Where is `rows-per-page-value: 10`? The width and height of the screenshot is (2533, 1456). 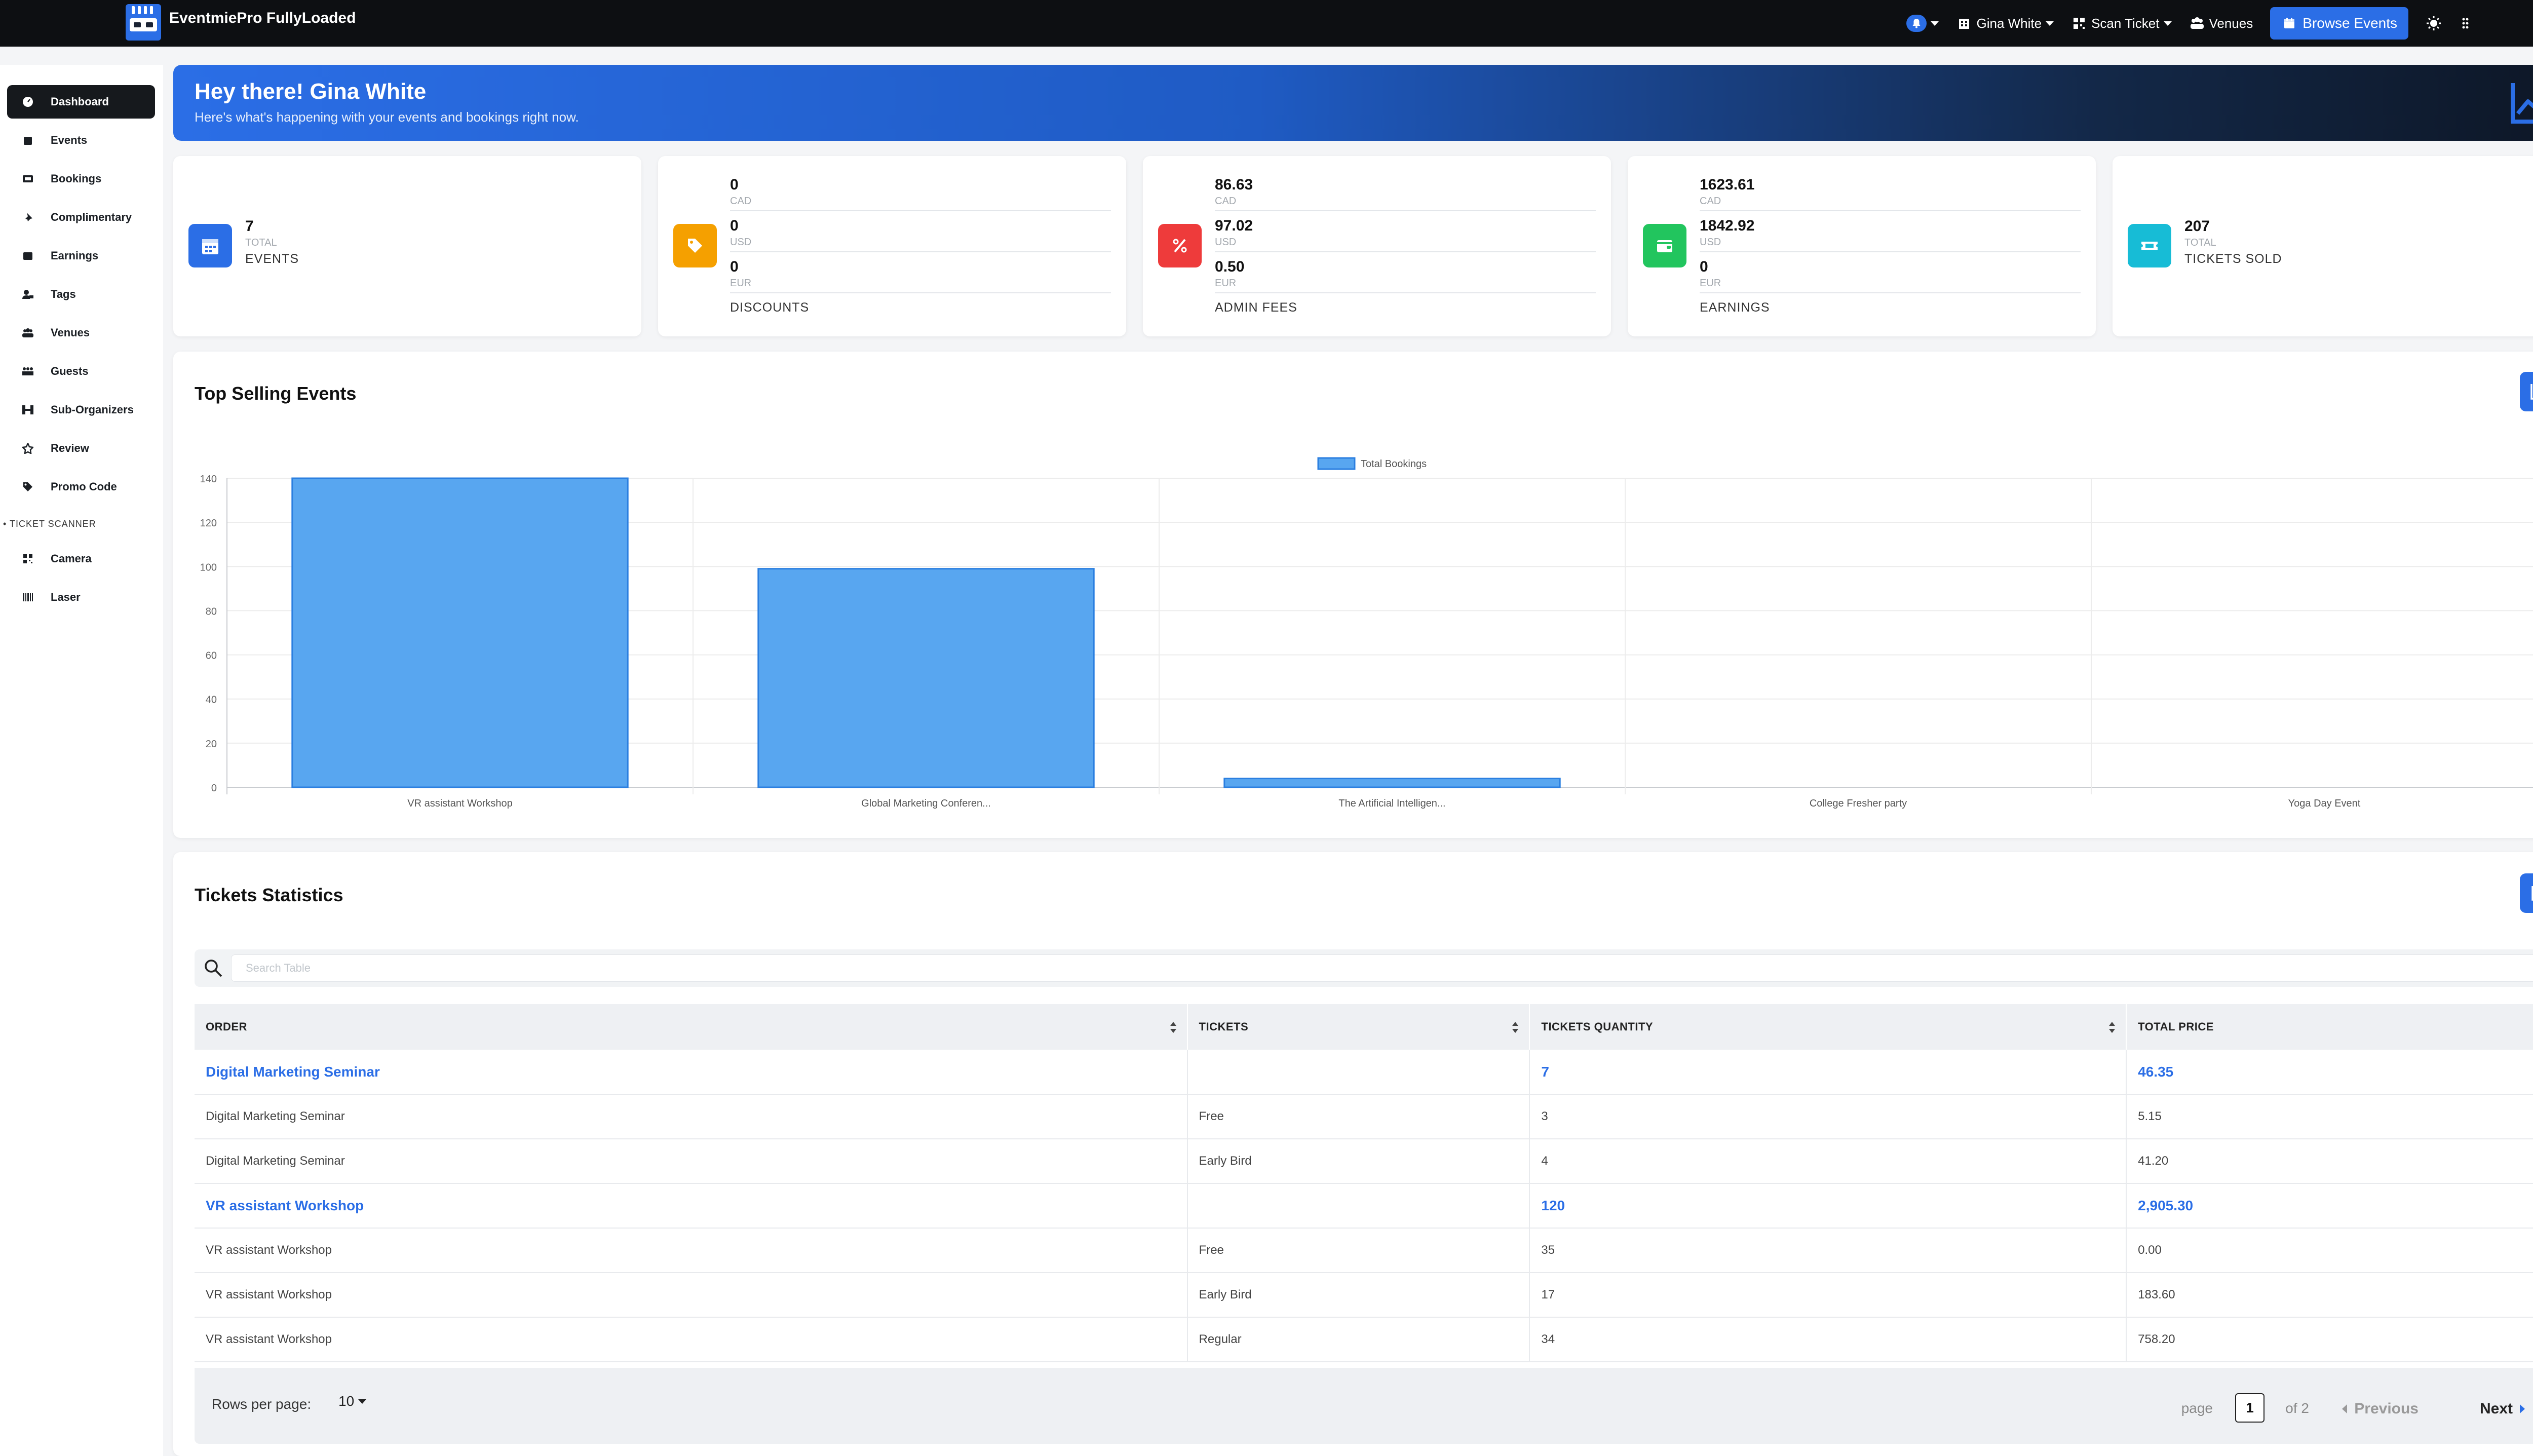
rows-per-page-value: 10 is located at coordinates (346, 1401).